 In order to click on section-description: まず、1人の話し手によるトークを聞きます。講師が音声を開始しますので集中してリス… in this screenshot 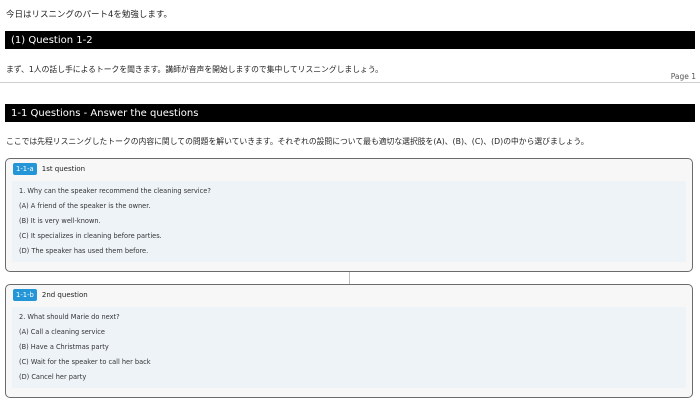, I will do `click(194, 69)`.